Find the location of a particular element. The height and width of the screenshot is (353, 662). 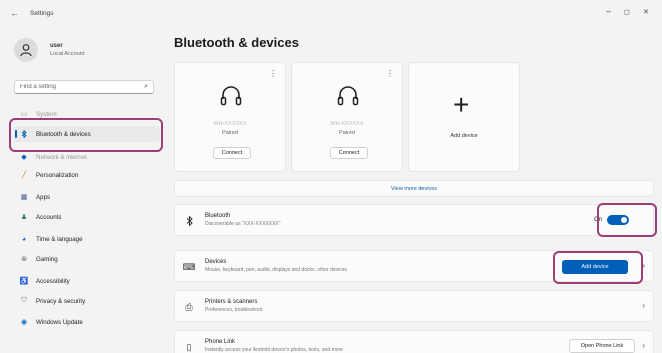

avatar is located at coordinates (26, 50).